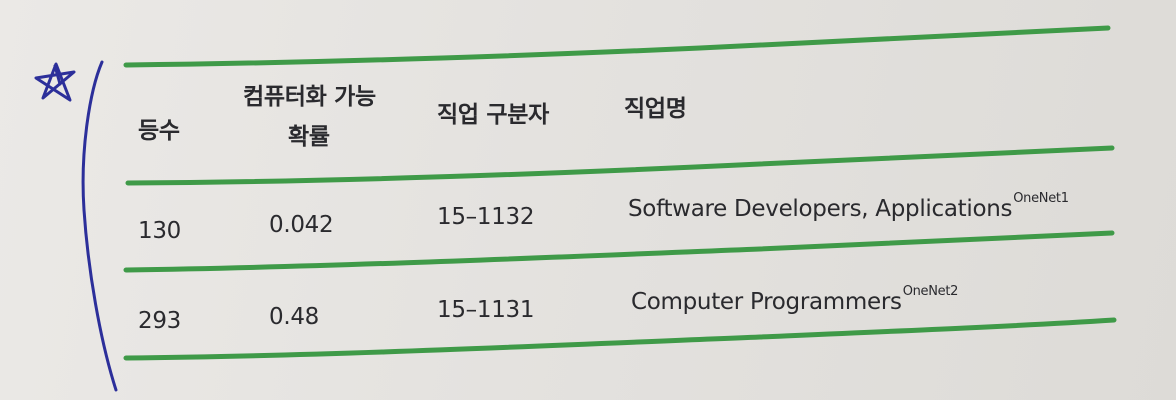 This screenshot has height=400, width=1176. I want to click on row2-occupation-name: Computer Programmers, so click(766, 302).